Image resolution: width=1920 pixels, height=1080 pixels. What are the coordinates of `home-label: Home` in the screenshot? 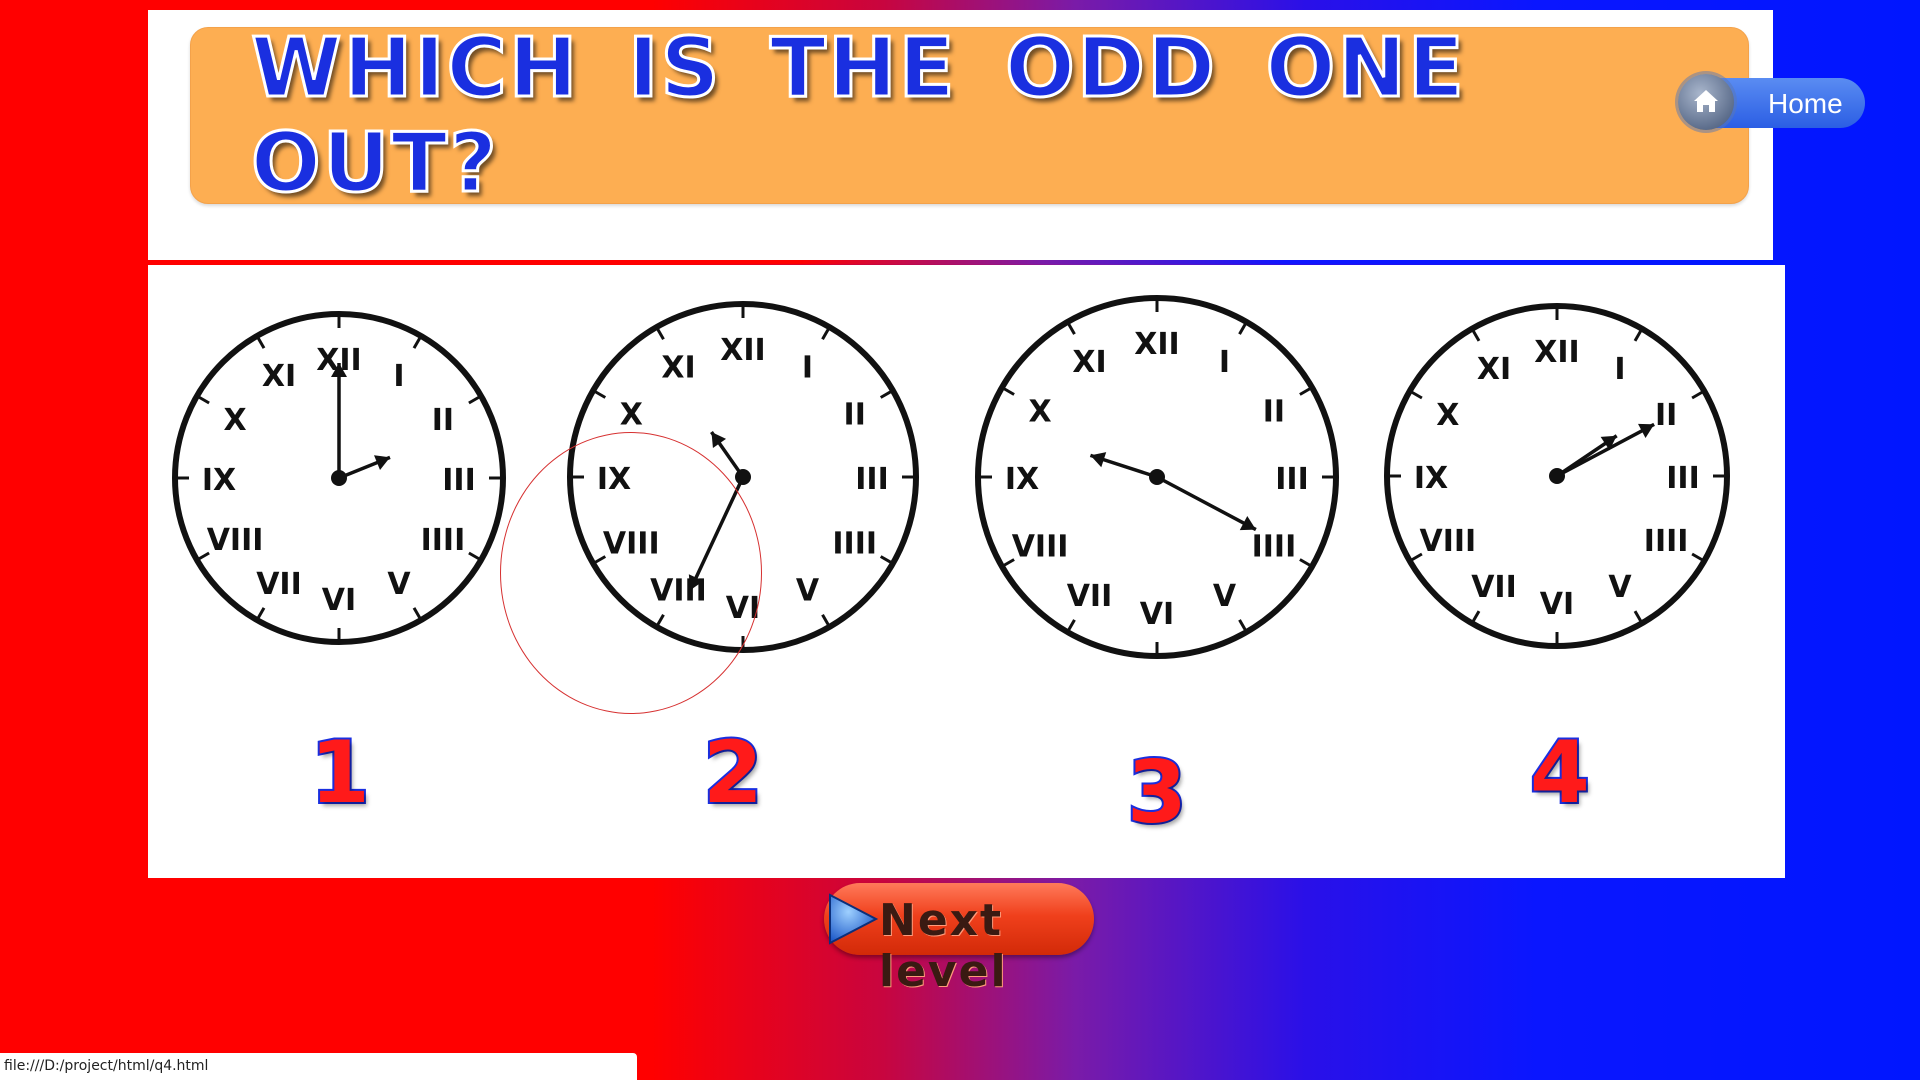 It's located at (1805, 103).